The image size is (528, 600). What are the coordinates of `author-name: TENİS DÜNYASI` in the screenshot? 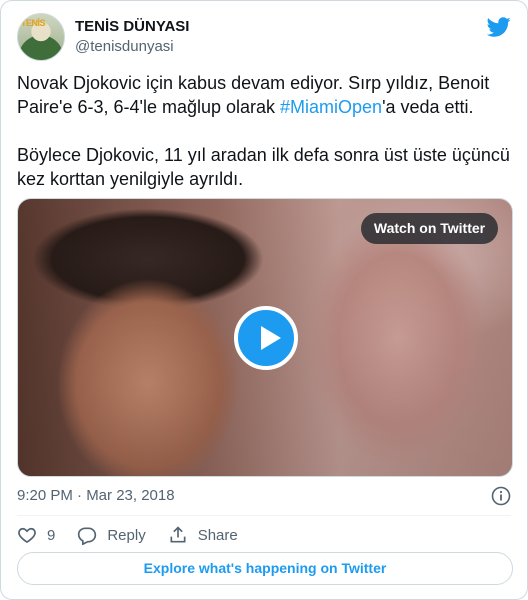 It's located at (132, 26).